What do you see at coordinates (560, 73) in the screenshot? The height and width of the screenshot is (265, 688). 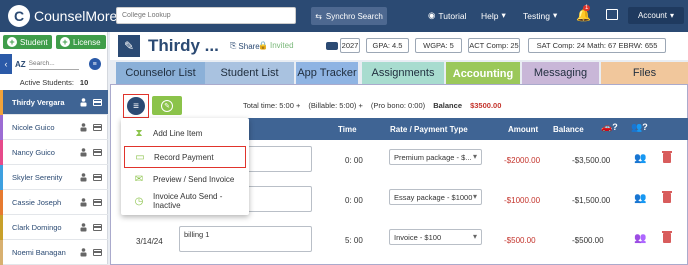 I see `tab-messaging: Messaging` at bounding box center [560, 73].